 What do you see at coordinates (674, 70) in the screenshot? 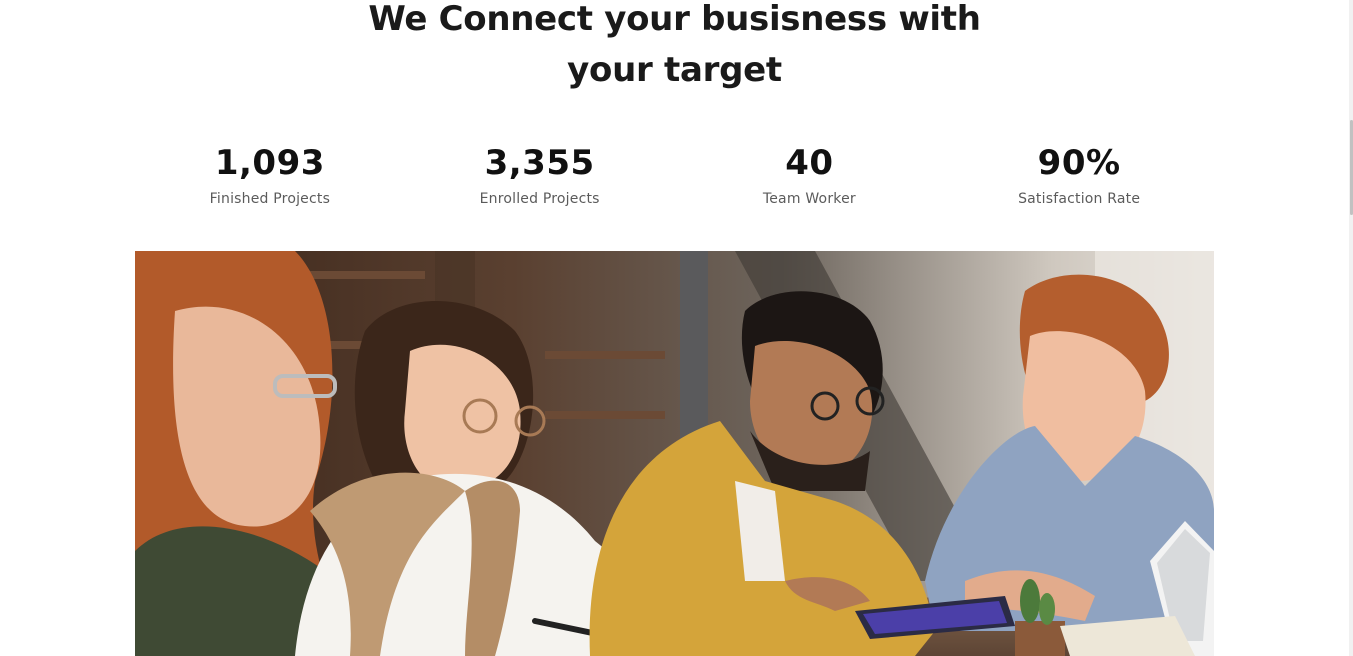
I see `heading-line-2: your target` at bounding box center [674, 70].